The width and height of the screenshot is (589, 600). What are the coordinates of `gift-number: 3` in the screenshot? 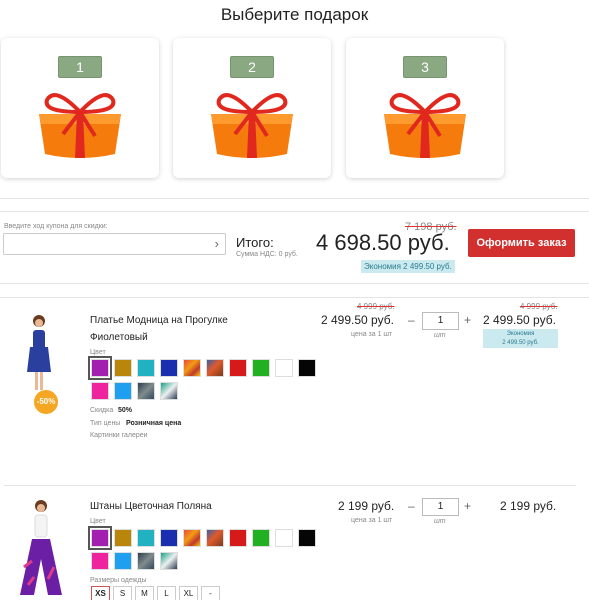 It's located at (425, 67).